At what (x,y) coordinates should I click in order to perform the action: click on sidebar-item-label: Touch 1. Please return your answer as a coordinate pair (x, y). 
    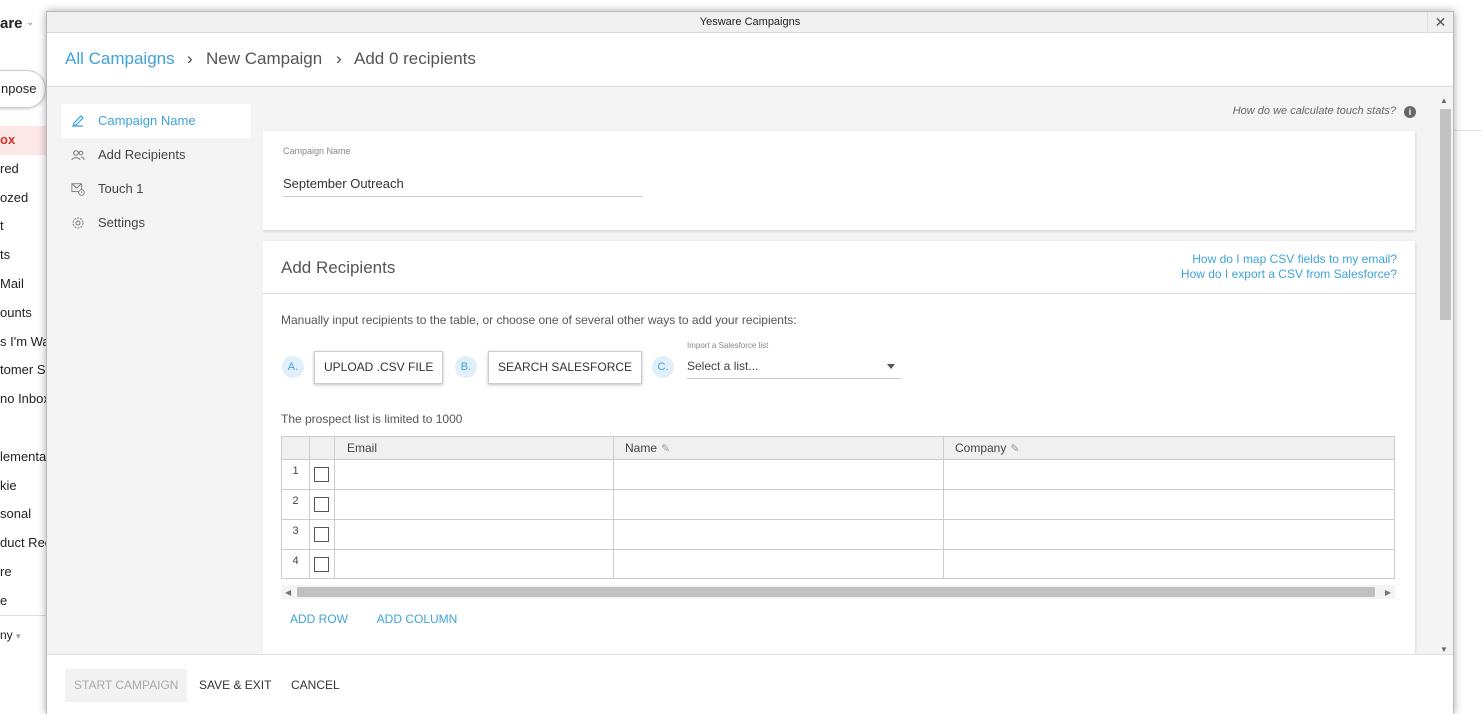
    Looking at the image, I should click on (121, 188).